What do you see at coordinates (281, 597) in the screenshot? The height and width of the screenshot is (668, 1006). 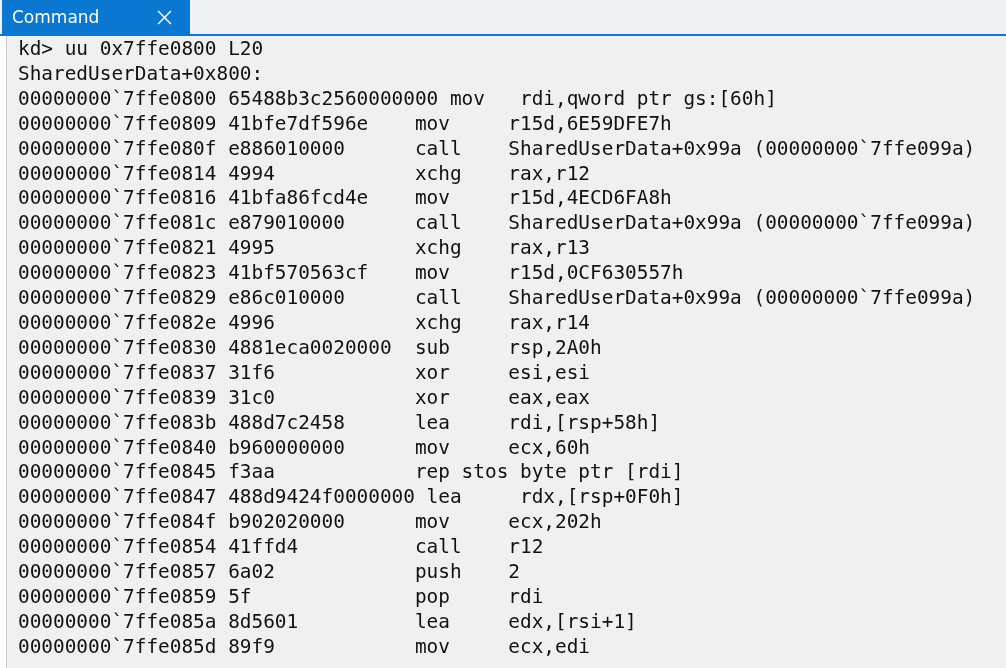 I see `output-line: 00000000`7ffe0859 5f pop rdi` at bounding box center [281, 597].